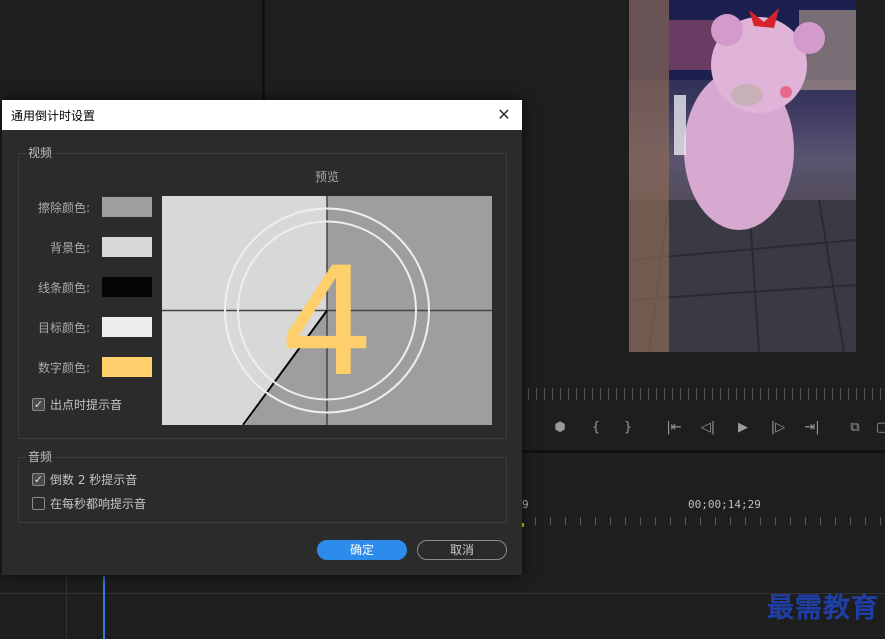 The height and width of the screenshot is (639, 885). What do you see at coordinates (628, 427) in the screenshot?
I see `mark-out-icon: }` at bounding box center [628, 427].